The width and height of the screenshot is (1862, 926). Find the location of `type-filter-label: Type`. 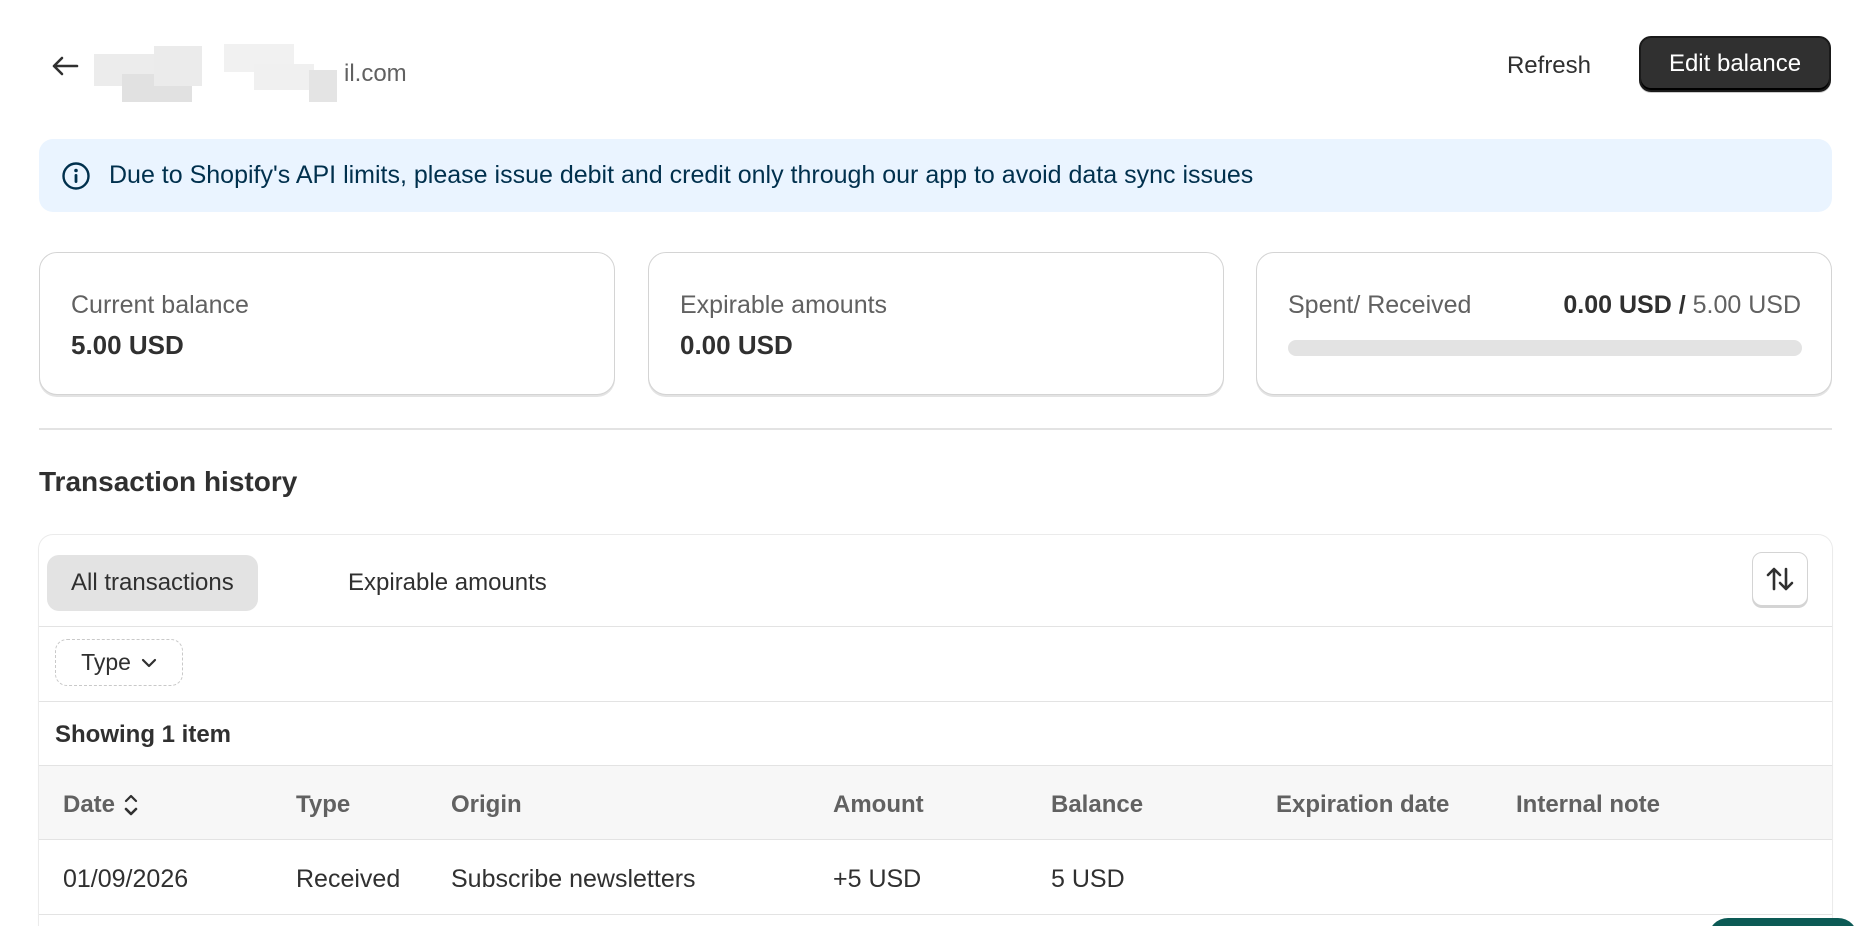

type-filter-label: Type is located at coordinates (106, 662).